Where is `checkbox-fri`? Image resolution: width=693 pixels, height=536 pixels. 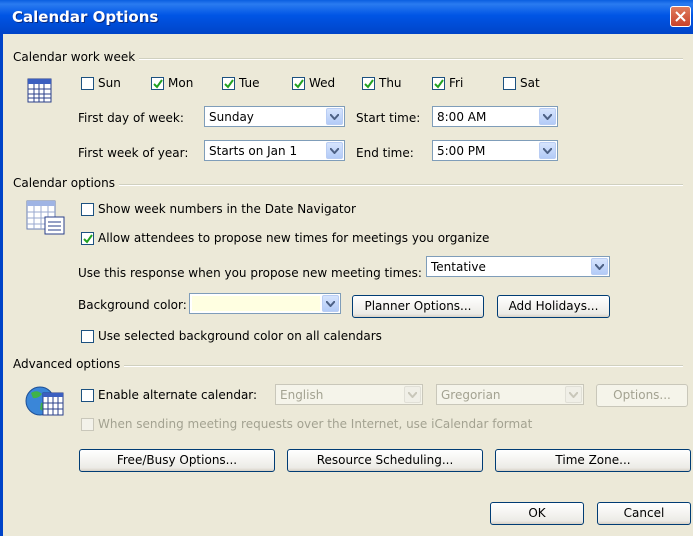 checkbox-fri is located at coordinates (438, 83).